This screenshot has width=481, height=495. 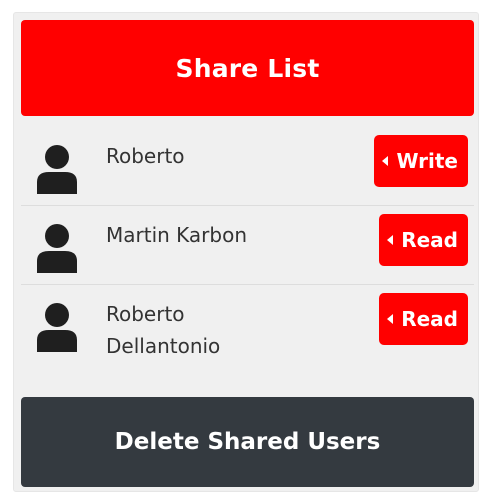 I want to click on permission-label: Write, so click(x=427, y=161).